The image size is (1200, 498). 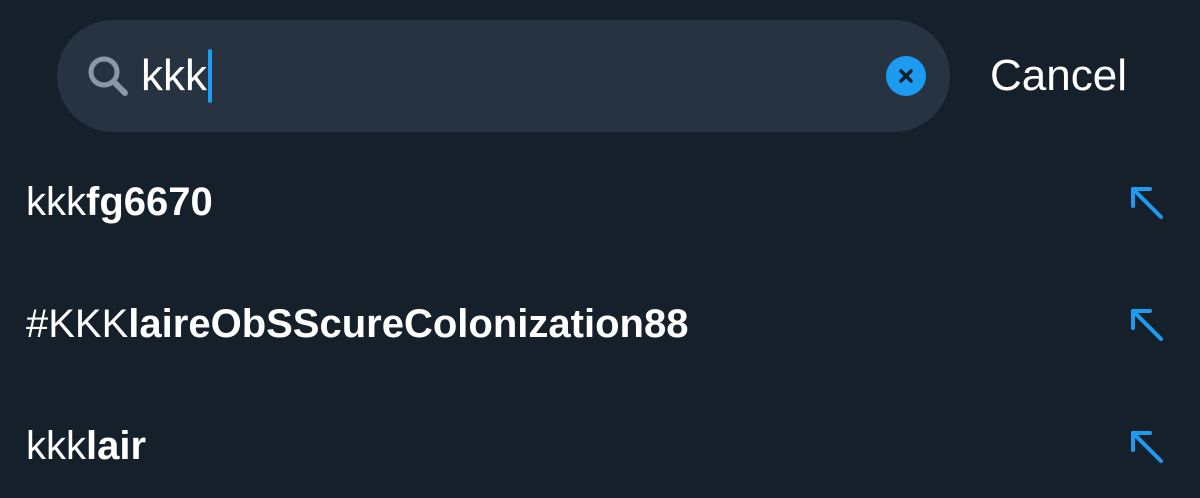 I want to click on clear-search-button, so click(x=906, y=76).